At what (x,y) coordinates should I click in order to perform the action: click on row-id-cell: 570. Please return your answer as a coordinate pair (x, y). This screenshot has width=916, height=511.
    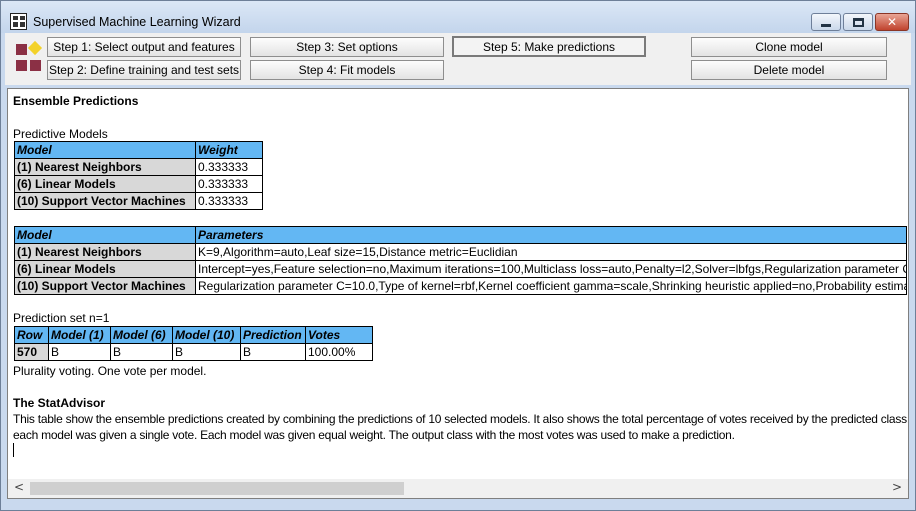
    Looking at the image, I should click on (31, 352).